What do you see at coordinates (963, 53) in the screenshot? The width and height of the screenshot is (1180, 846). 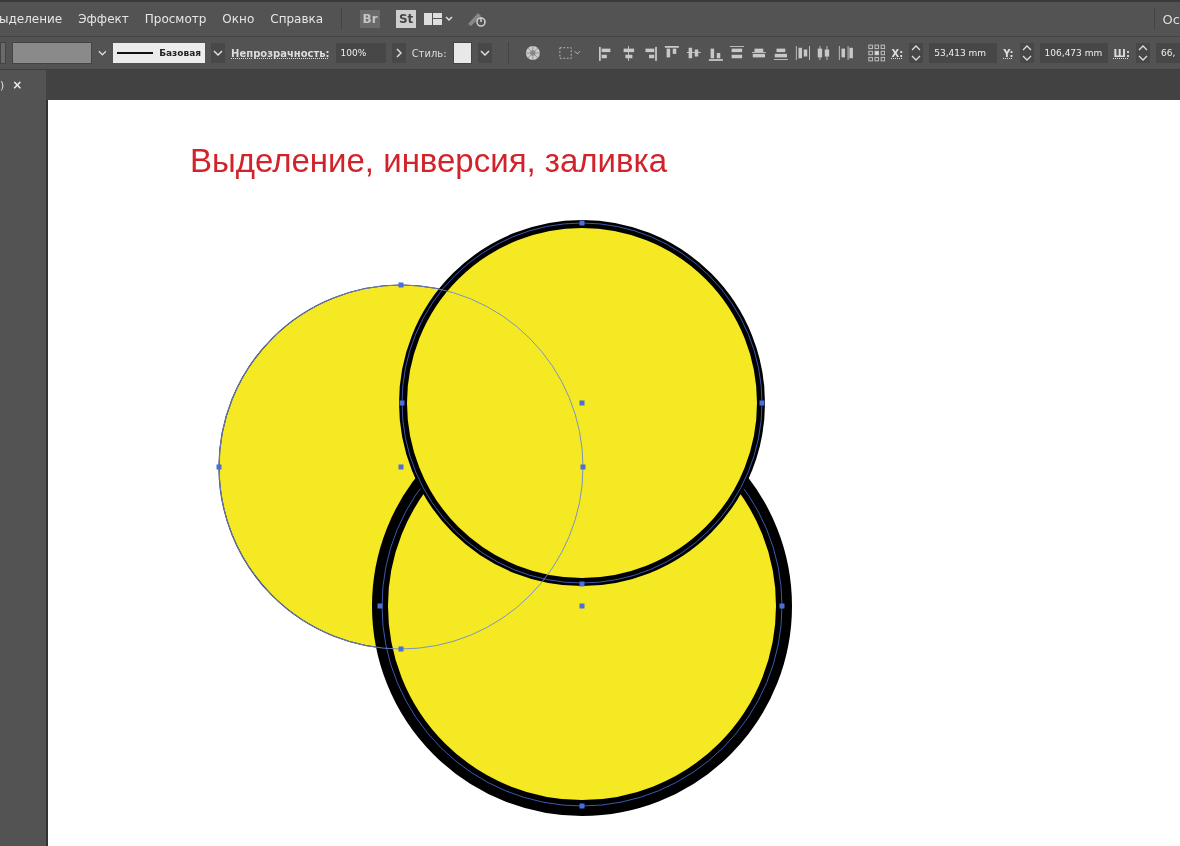 I see `coordinate-field: 53,413 mm` at bounding box center [963, 53].